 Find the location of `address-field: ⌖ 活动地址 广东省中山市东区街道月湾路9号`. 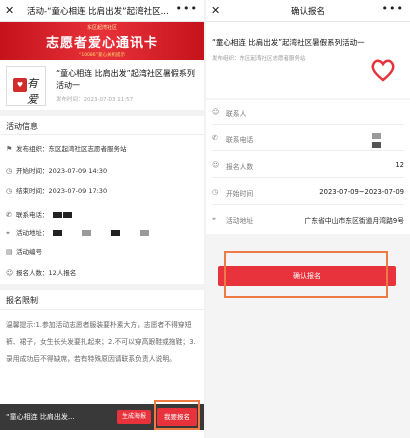

address-field: ⌖ 活动地址 广东省中山市东区街道月湾路9号 is located at coordinates (308, 219).